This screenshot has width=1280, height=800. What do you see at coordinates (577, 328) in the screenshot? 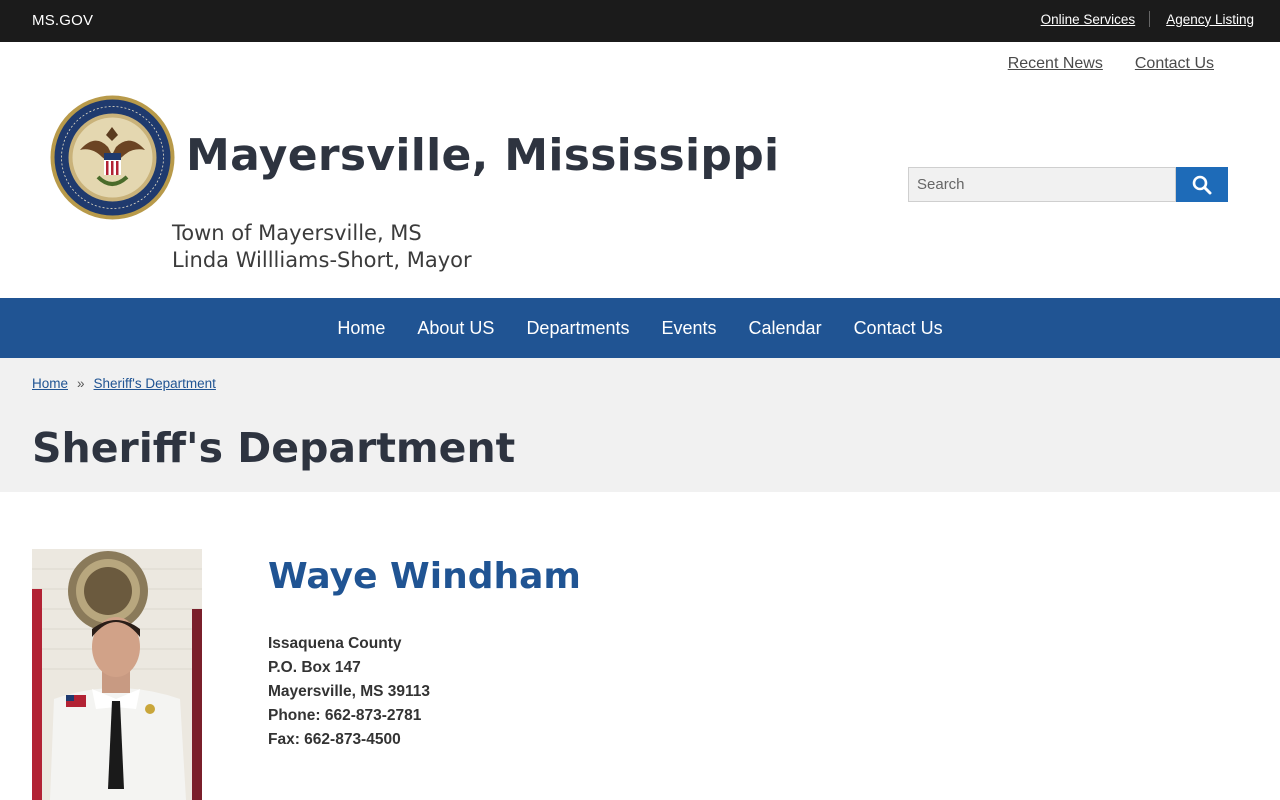
I see `nav-departments: Departments` at bounding box center [577, 328].